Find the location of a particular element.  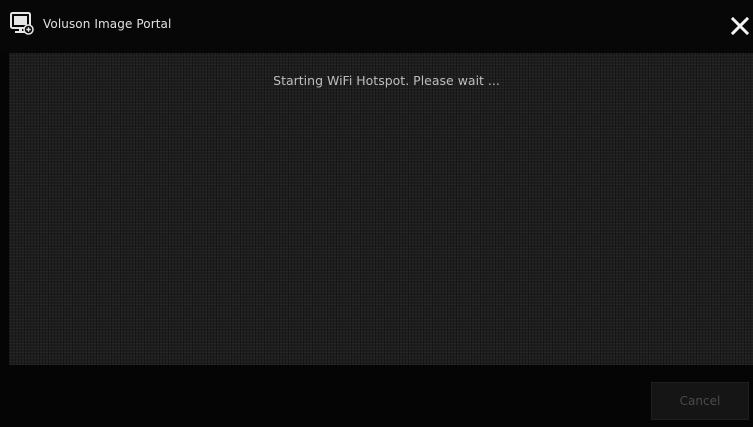

title-bar: Voluson Image Portal is located at coordinates (376, 26).